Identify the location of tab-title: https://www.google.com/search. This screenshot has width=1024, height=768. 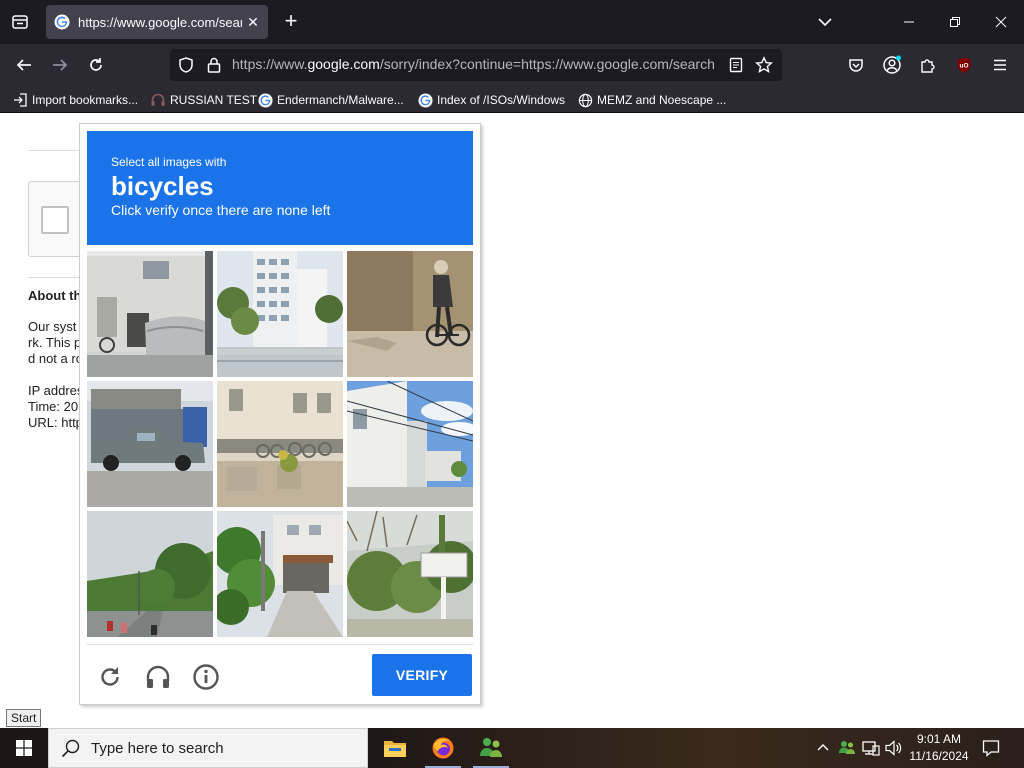
(160, 22).